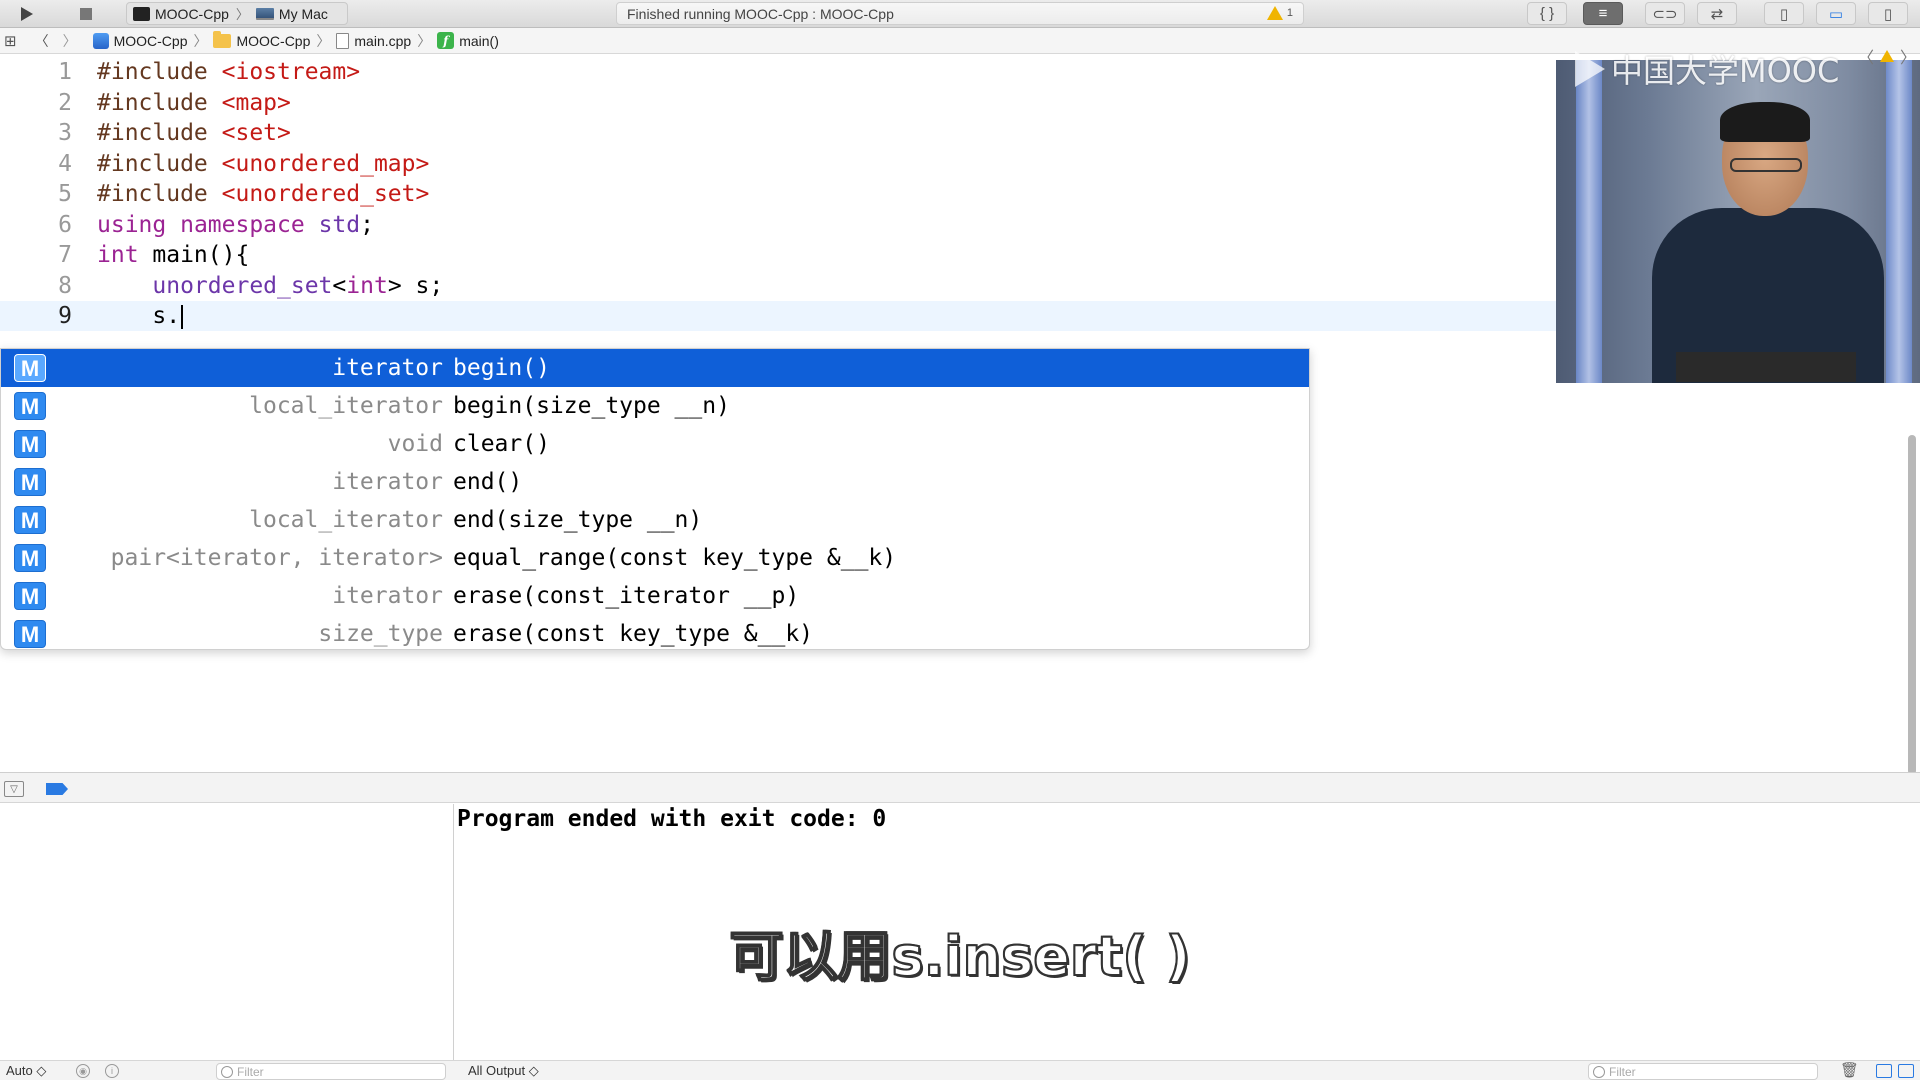  Describe the element at coordinates (672, 819) in the screenshot. I see `console-output: Program ended with exit code: 0` at that location.